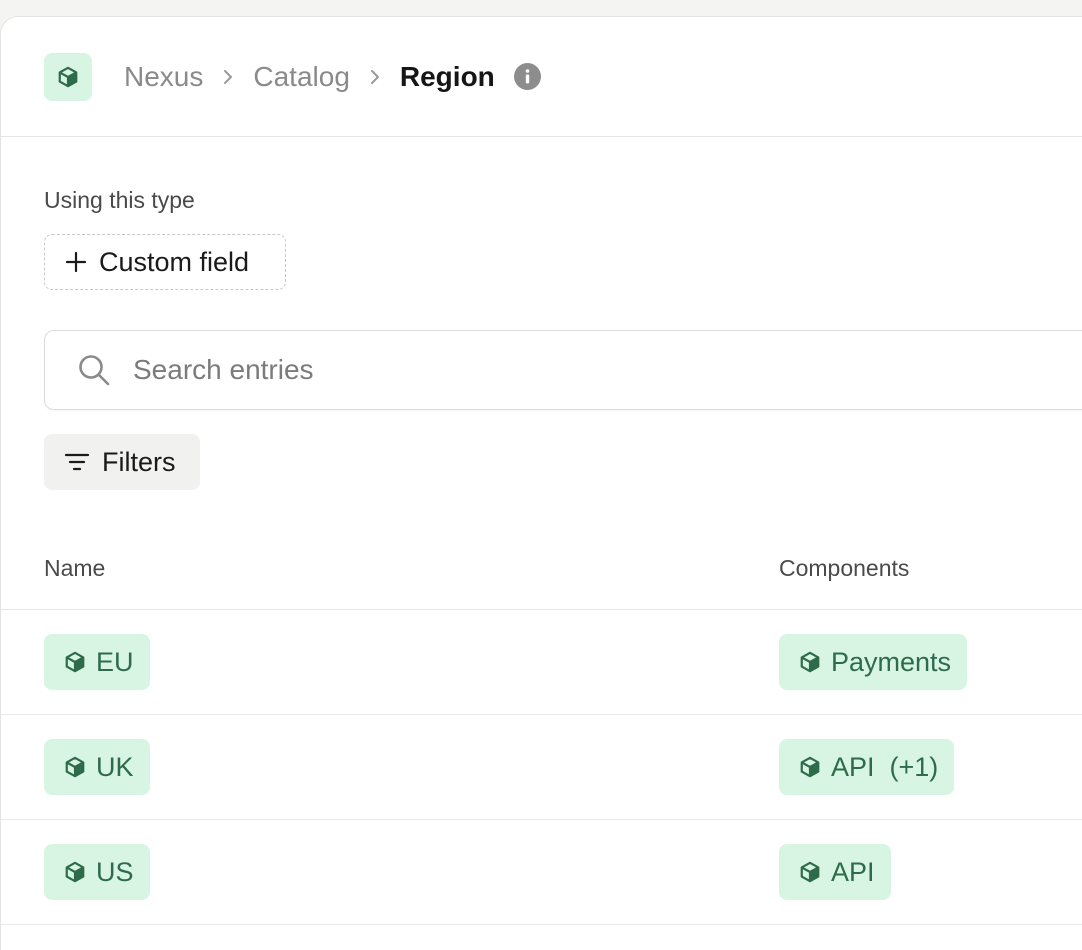 The height and width of the screenshot is (950, 1082). Describe the element at coordinates (541, 77) in the screenshot. I see `page-header: Nexus Catalog Region` at that location.